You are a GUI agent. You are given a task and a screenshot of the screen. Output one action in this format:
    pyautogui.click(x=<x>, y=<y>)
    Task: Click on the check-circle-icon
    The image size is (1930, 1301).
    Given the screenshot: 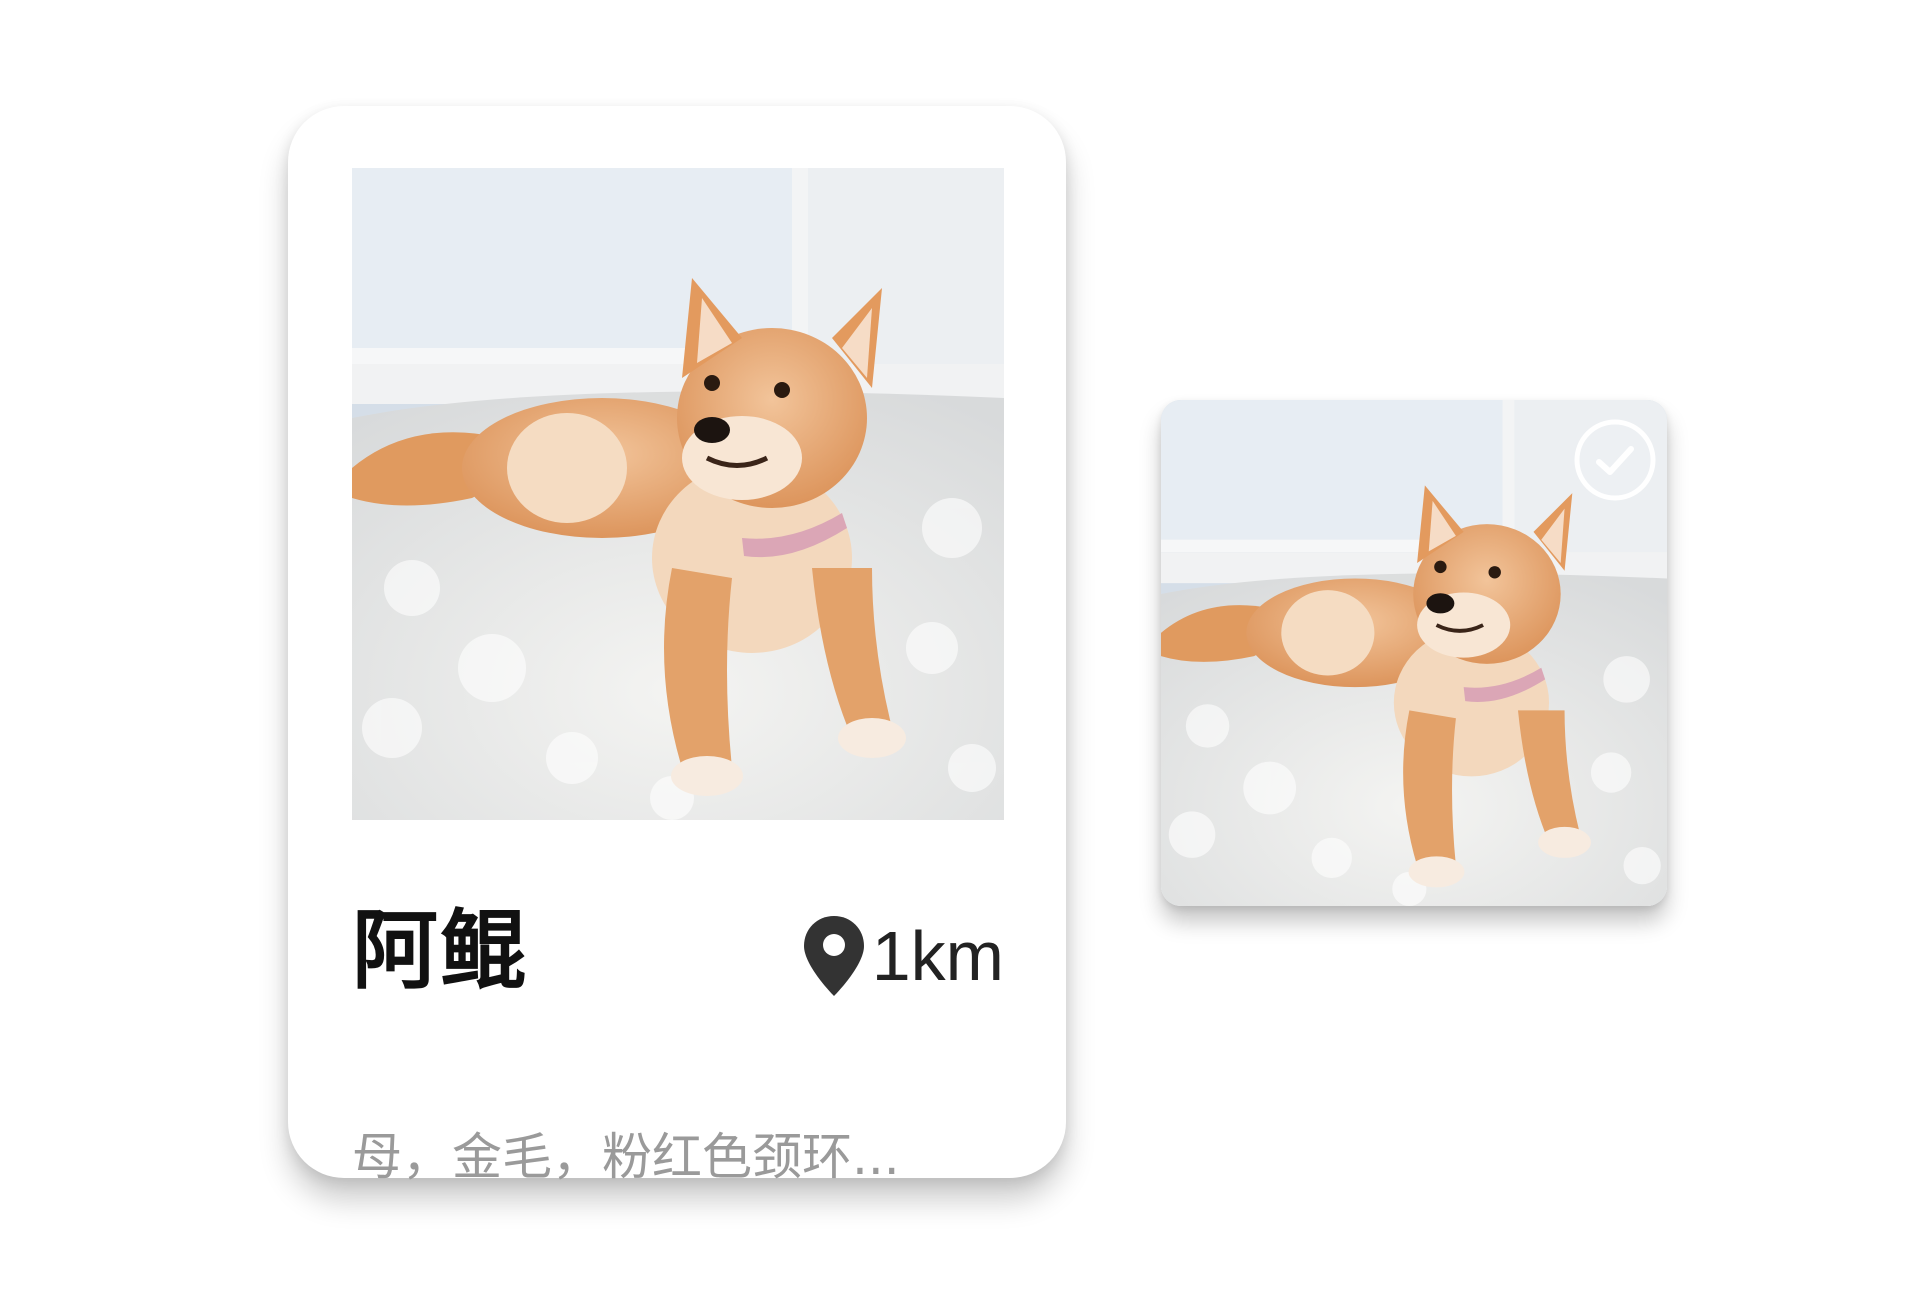 What is the action you would take?
    pyautogui.click(x=1615, y=460)
    